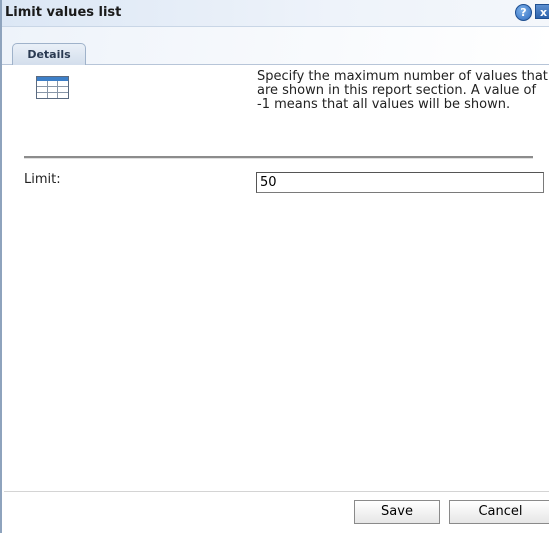 The height and width of the screenshot is (533, 549). What do you see at coordinates (49, 54) in the screenshot?
I see `tab-details: Details` at bounding box center [49, 54].